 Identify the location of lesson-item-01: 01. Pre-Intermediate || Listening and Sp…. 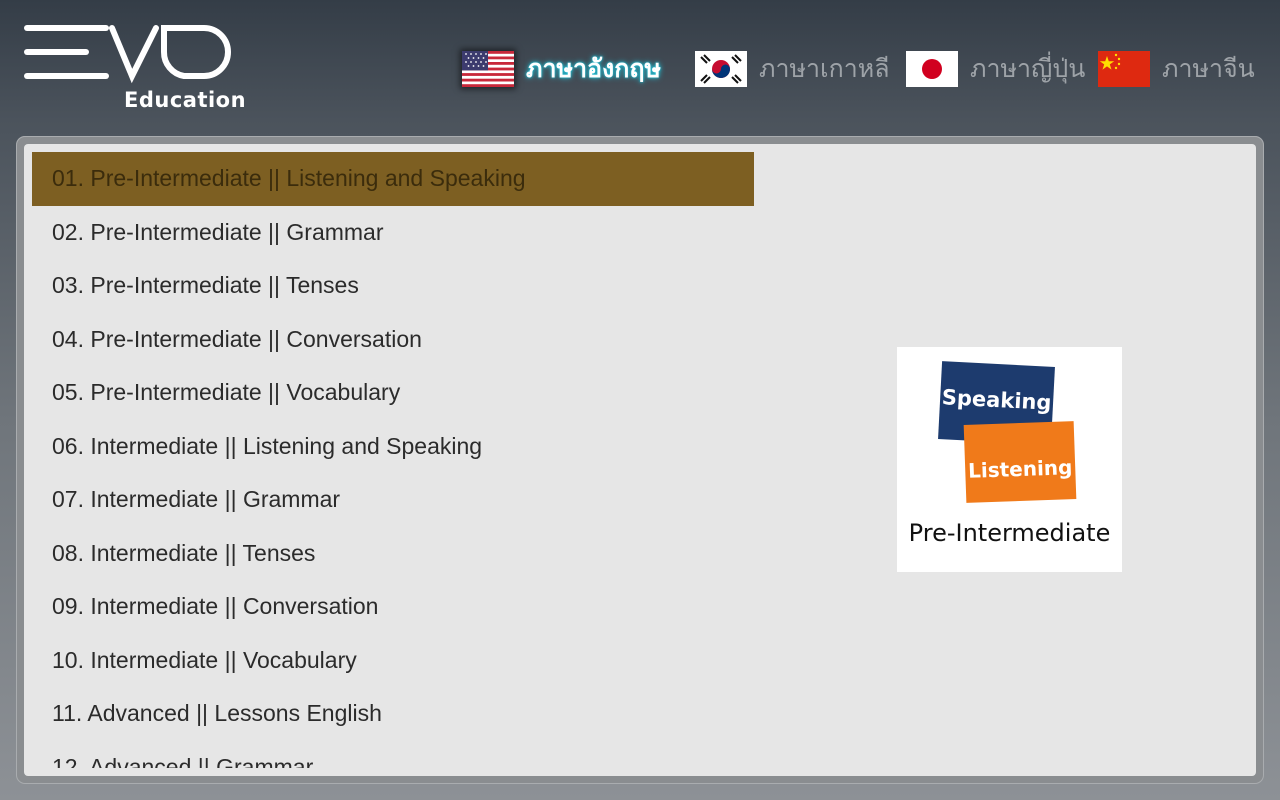
(393, 179).